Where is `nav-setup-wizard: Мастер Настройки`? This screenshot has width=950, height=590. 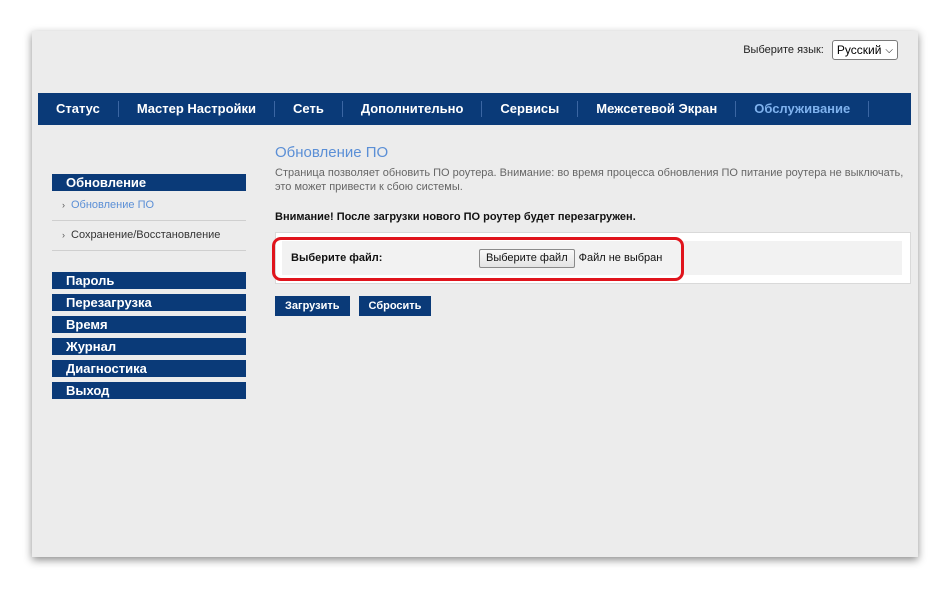 nav-setup-wizard: Мастер Настройки is located at coordinates (197, 109).